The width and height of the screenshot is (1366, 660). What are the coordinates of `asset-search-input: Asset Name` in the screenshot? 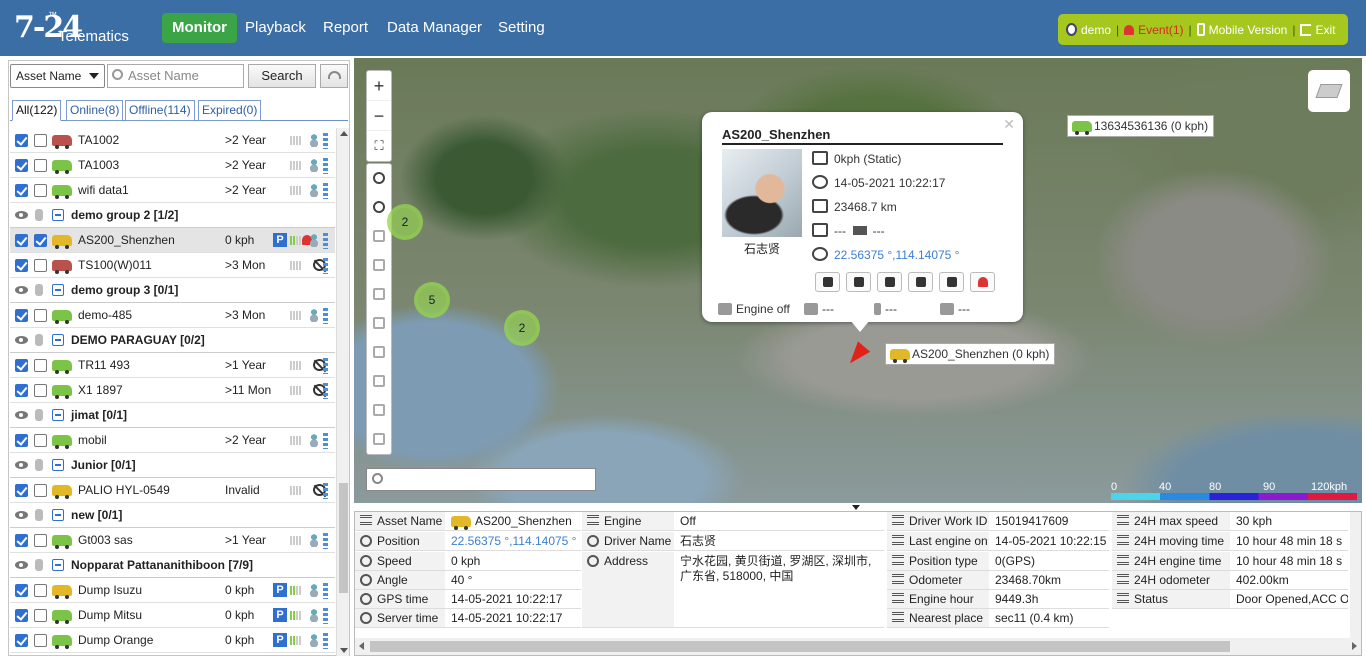 It's located at (175, 76).